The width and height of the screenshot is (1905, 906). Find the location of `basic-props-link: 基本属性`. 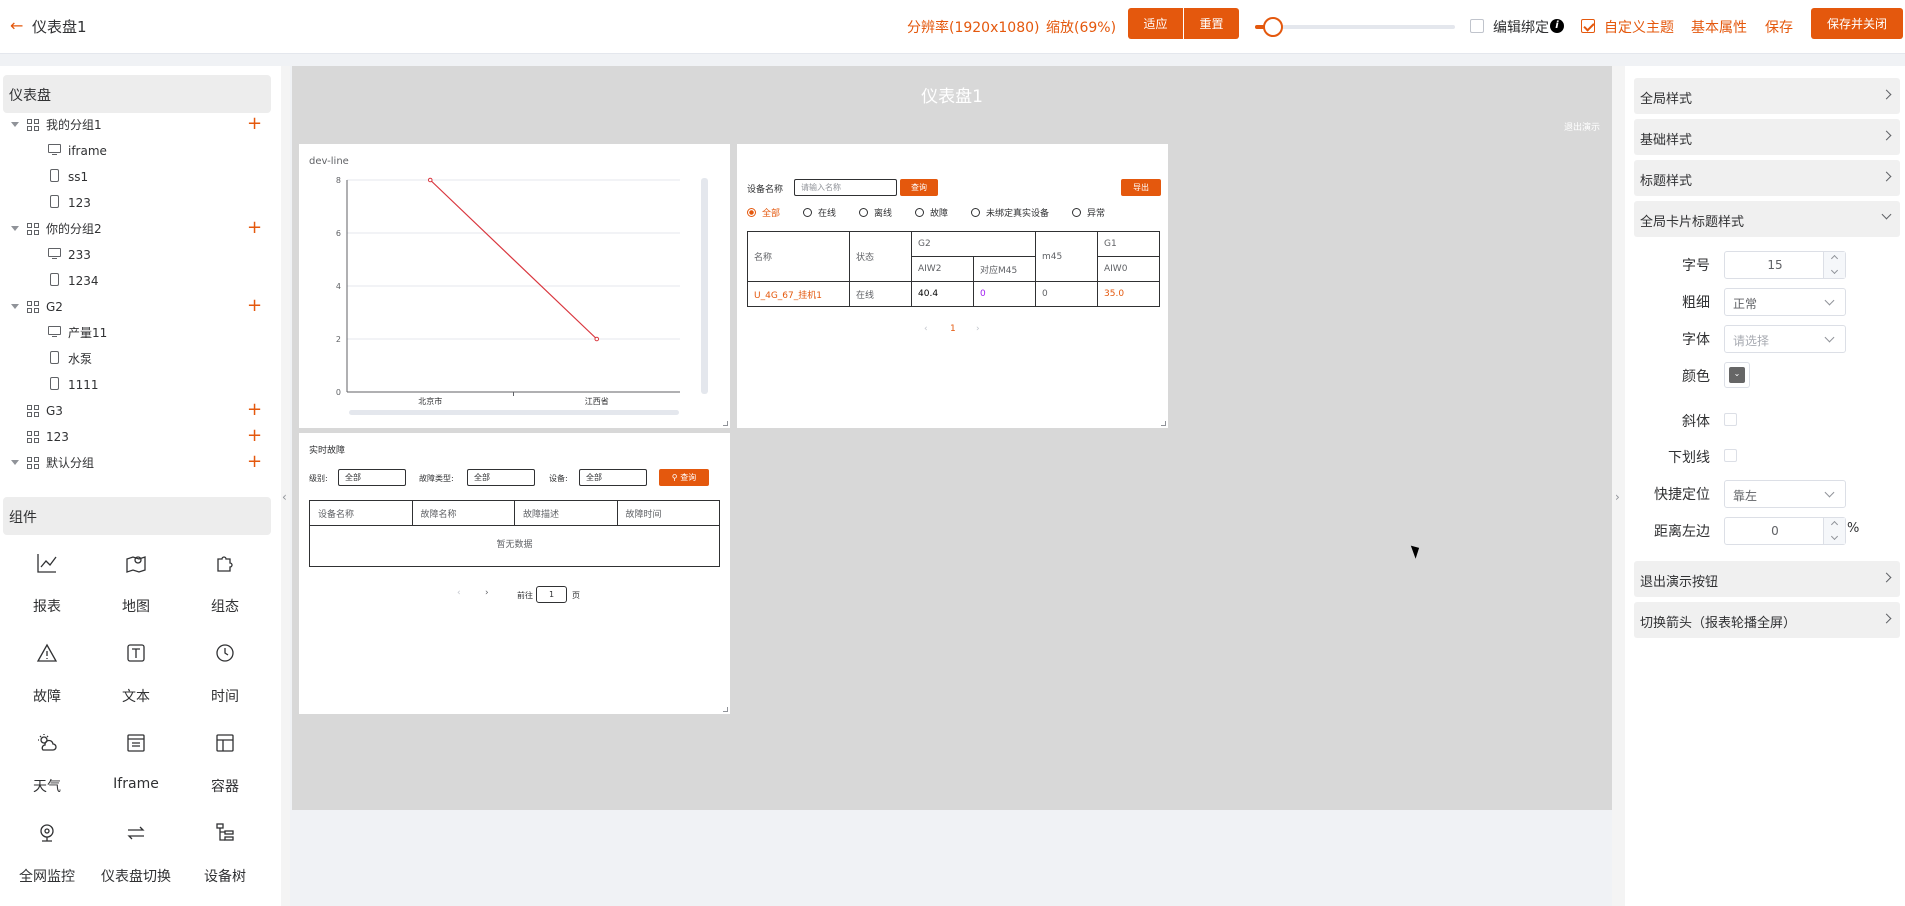

basic-props-link: 基本属性 is located at coordinates (1719, 27).